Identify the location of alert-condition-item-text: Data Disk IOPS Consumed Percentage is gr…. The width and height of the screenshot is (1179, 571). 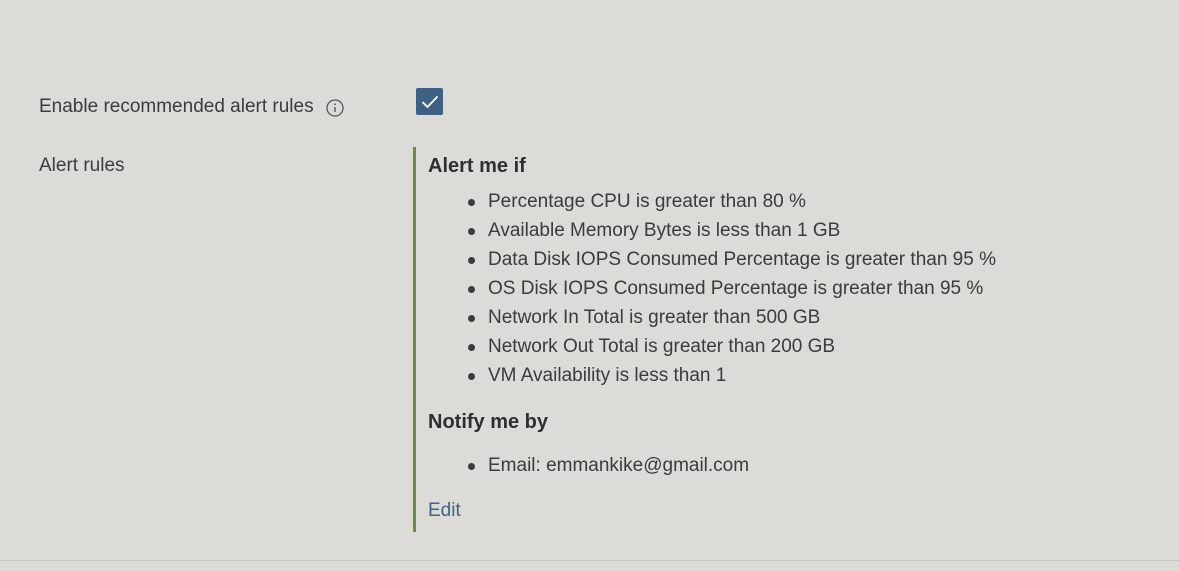
(742, 259).